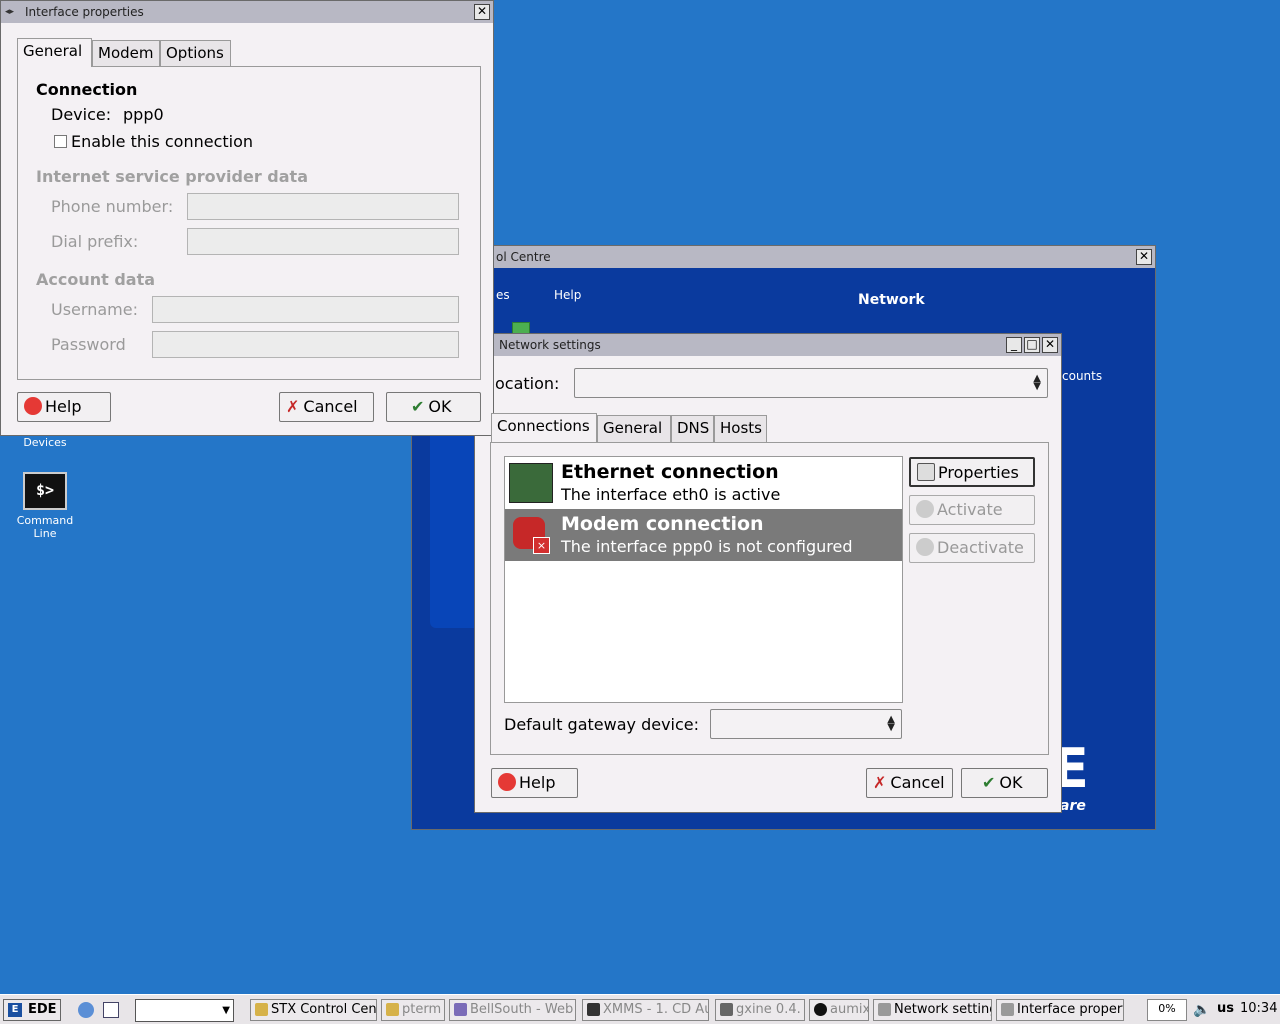  I want to click on browser-launcher-icon, so click(86, 1010).